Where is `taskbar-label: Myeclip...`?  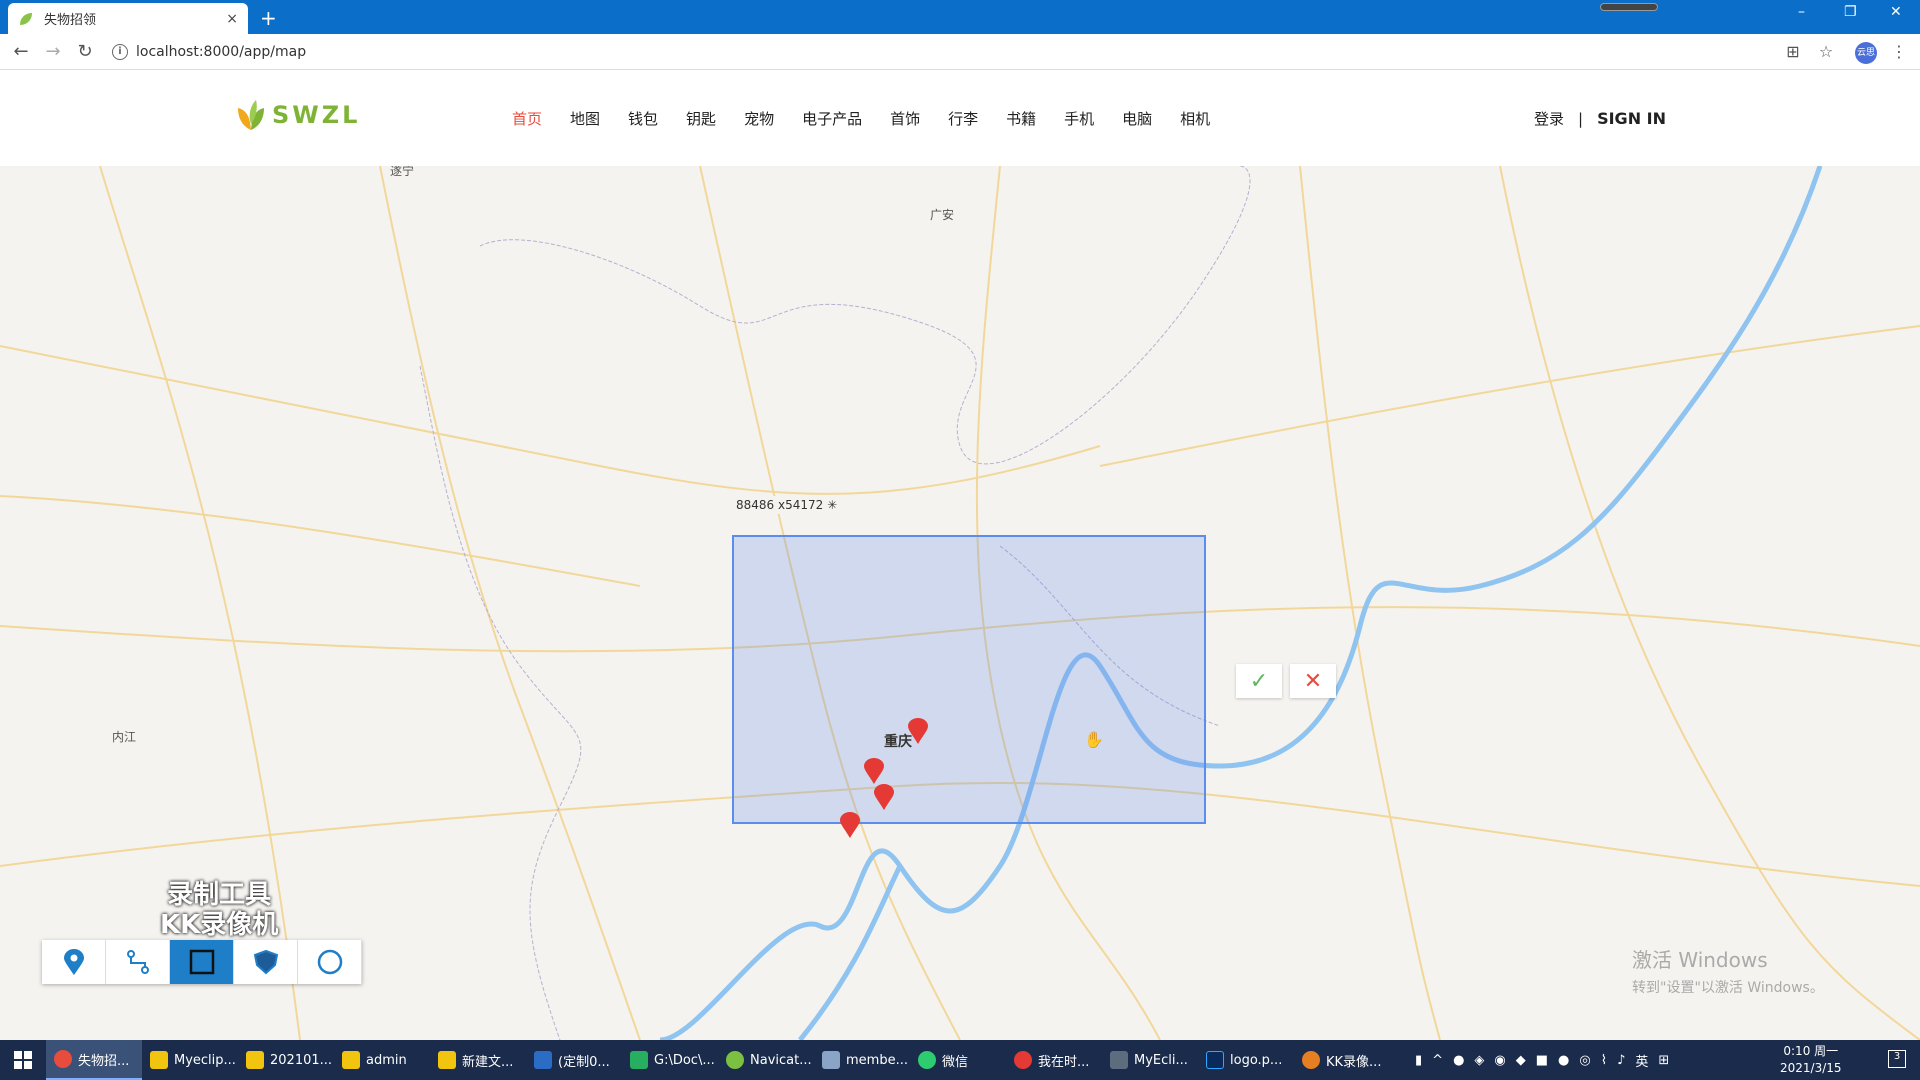 taskbar-label: Myeclip... is located at coordinates (205, 1060).